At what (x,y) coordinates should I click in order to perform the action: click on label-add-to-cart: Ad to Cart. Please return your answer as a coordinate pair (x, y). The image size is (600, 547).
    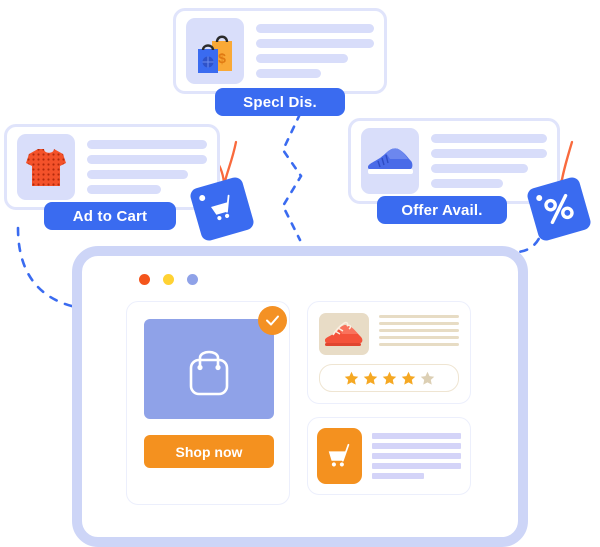
    Looking at the image, I should click on (110, 216).